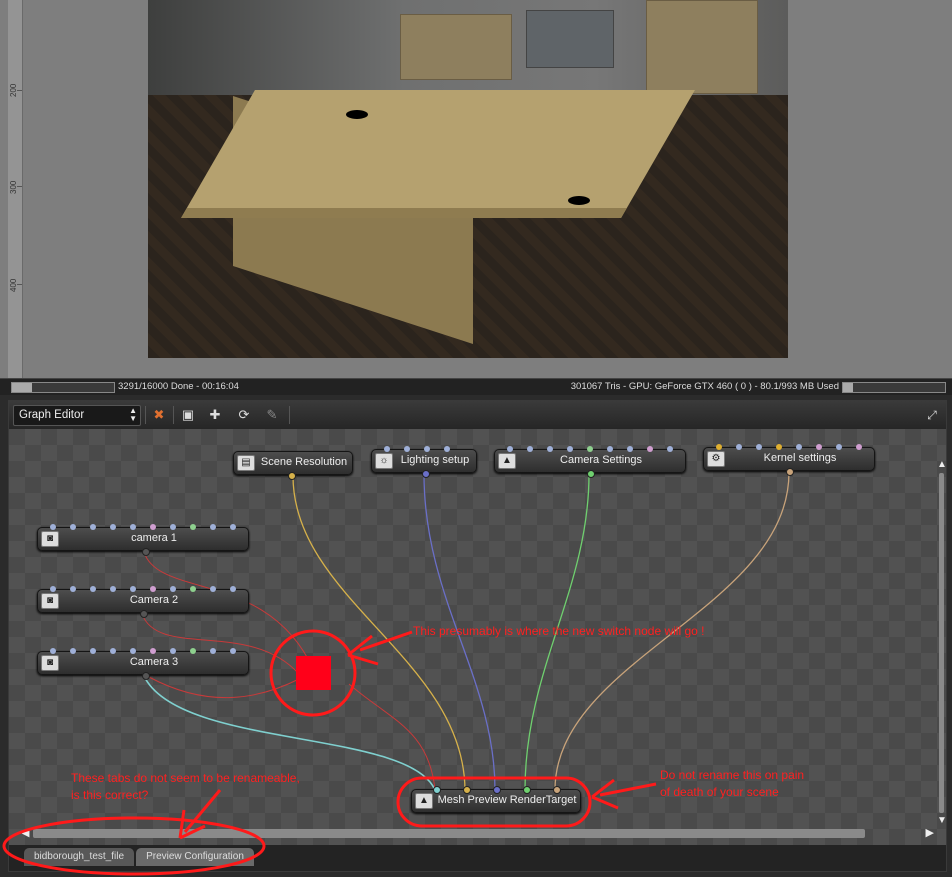  What do you see at coordinates (215, 415) in the screenshot?
I see `camera-add-icon: ✚` at bounding box center [215, 415].